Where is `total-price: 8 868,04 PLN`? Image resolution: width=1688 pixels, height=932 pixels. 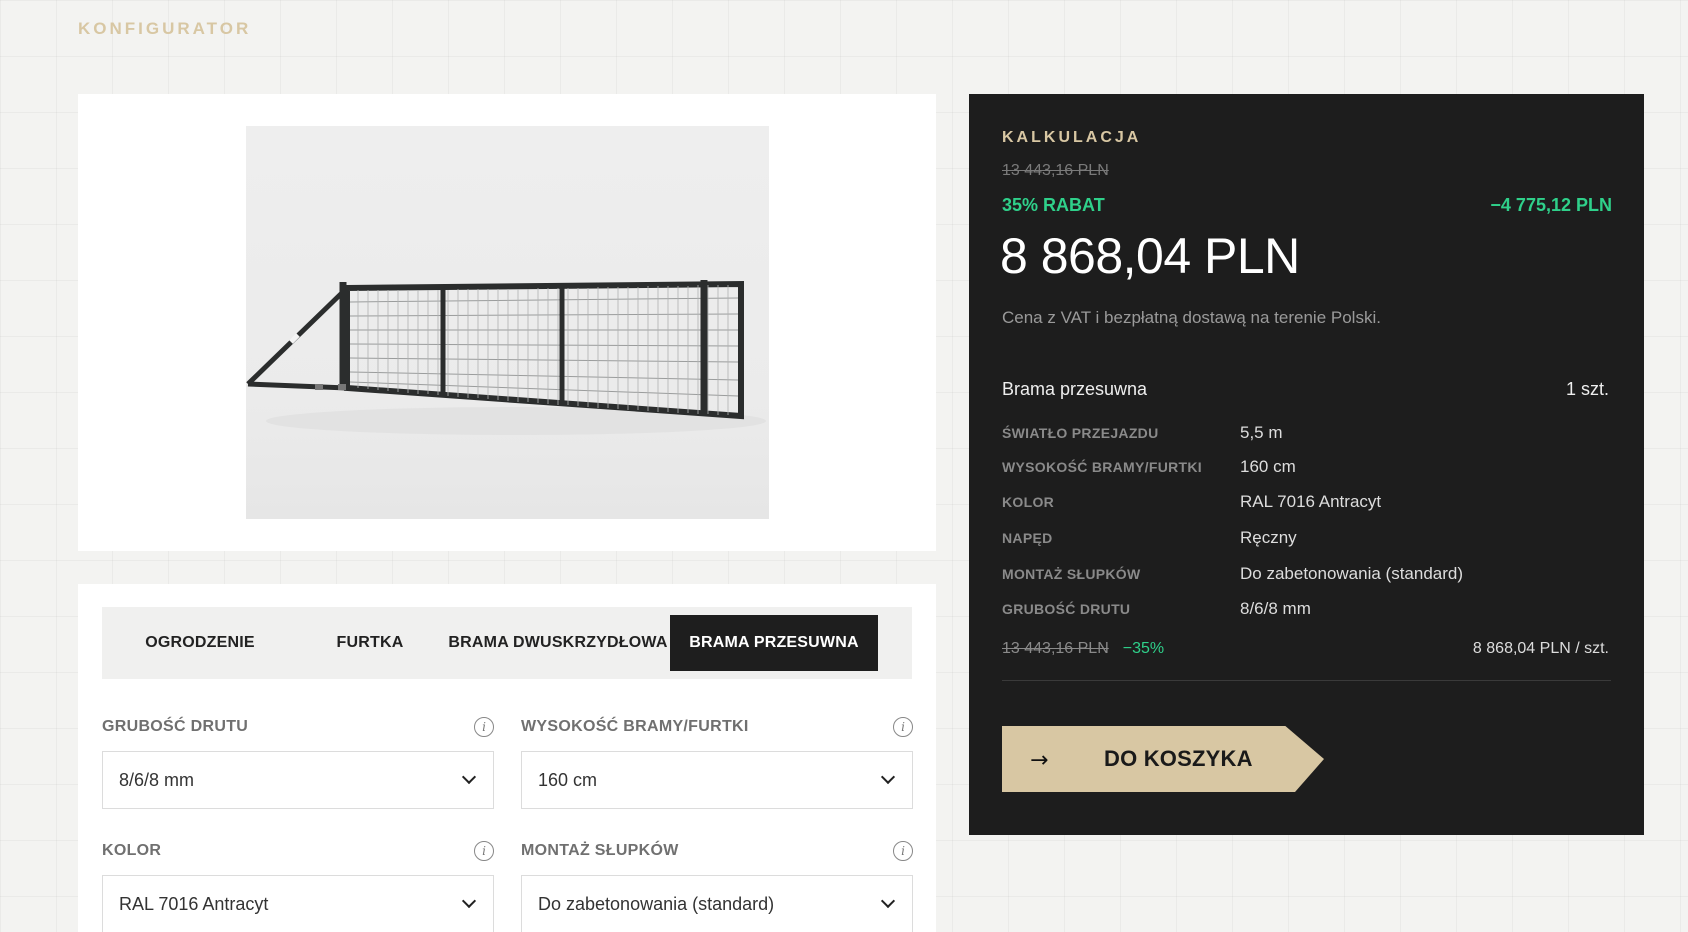 total-price: 8 868,04 PLN is located at coordinates (1150, 256).